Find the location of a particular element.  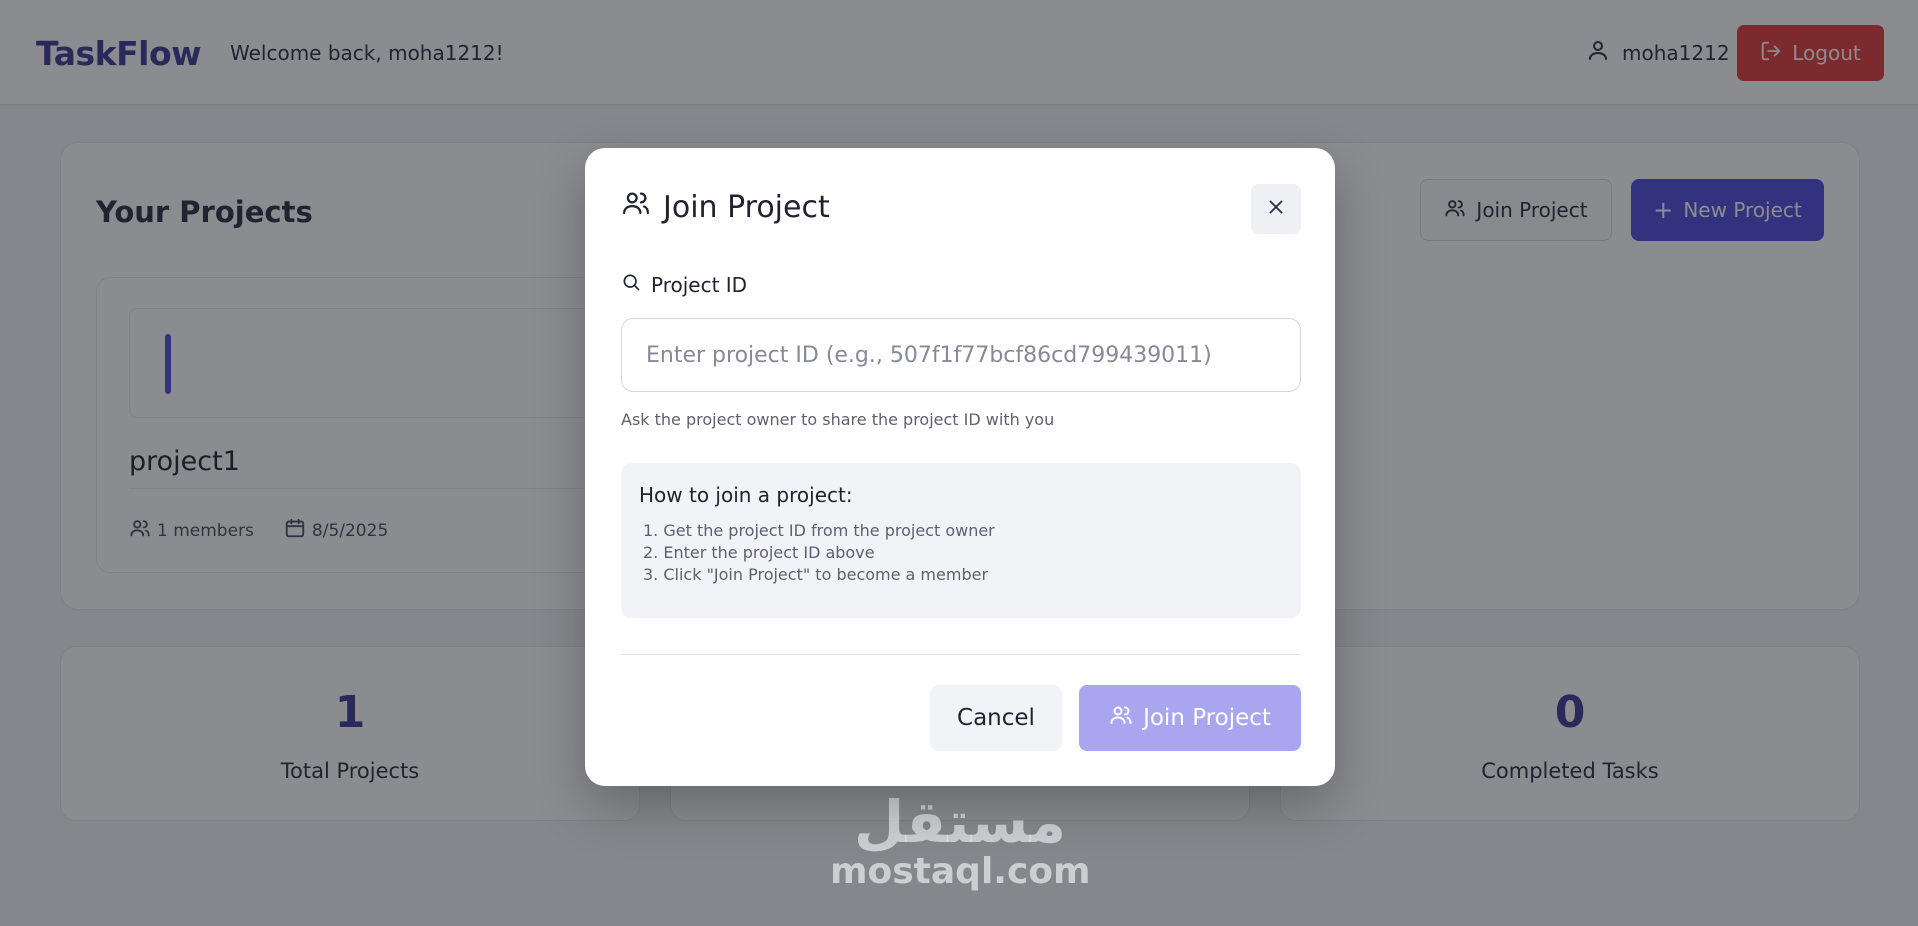

join-project-submit-button: Join Project is located at coordinates (1190, 718).